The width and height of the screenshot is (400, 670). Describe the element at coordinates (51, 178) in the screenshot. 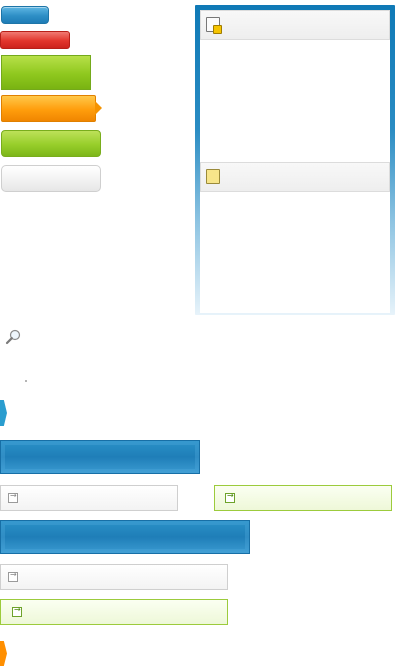

I see `gray-rounded-button` at that location.